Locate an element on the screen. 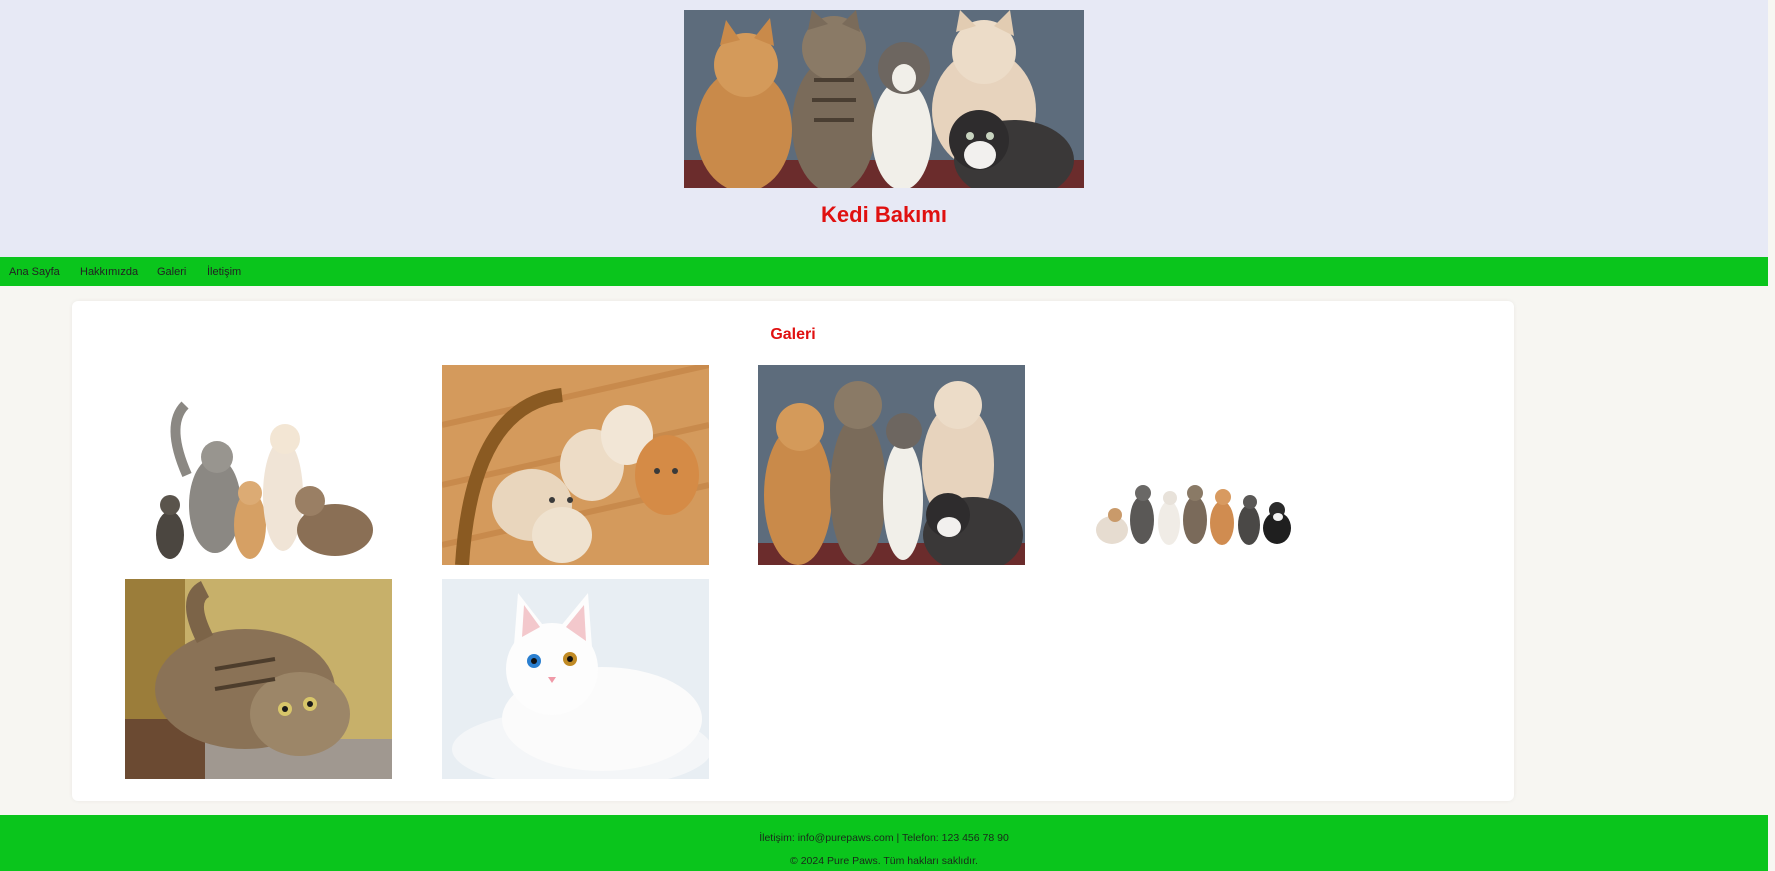 Image resolution: width=1775 pixels, height=871 pixels. gallery-photo-five-cats is located at coordinates (258, 465).